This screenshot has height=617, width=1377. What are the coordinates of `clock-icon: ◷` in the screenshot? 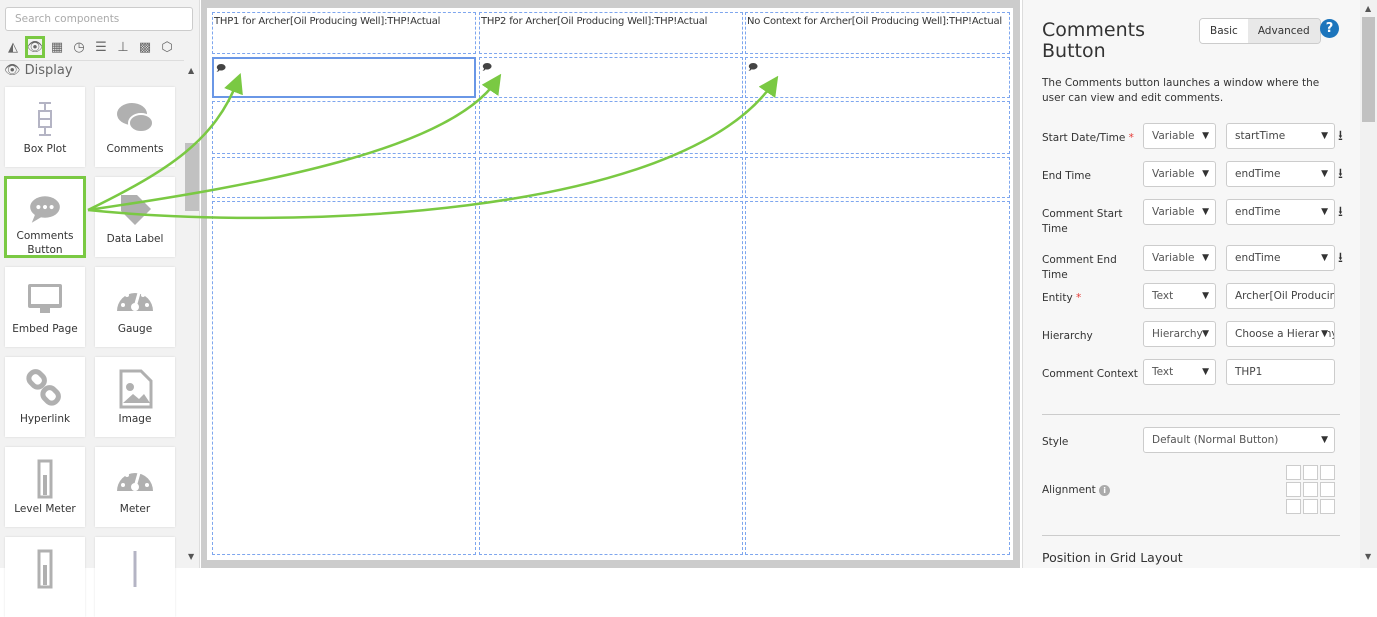 It's located at (79, 47).